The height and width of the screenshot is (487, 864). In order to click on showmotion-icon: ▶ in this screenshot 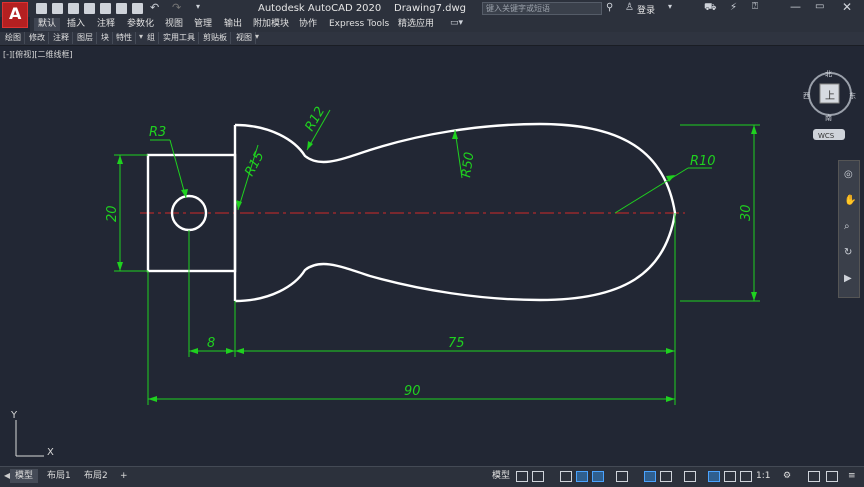, I will do `click(848, 278)`.